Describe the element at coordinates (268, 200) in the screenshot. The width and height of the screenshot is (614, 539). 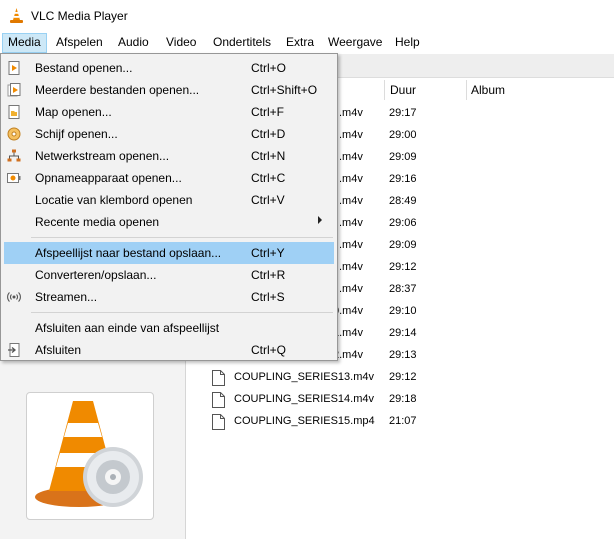
I see `menu-item-shortcut: Ctrl+V` at that location.